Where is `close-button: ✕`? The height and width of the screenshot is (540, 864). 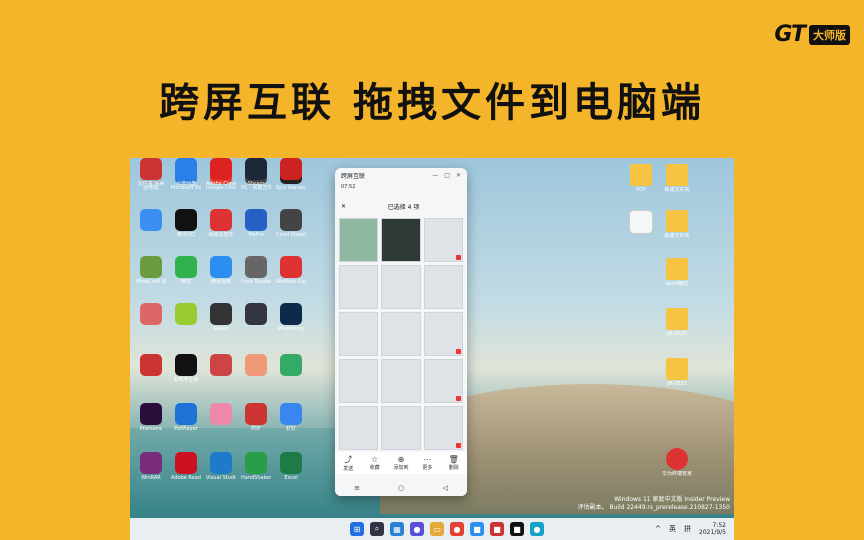
close-button: ✕ is located at coordinates (458, 175).